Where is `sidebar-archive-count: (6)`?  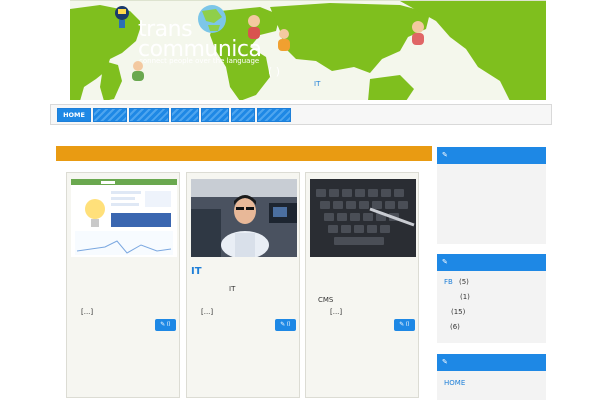 sidebar-archive-count: (6) is located at coordinates (455, 327).